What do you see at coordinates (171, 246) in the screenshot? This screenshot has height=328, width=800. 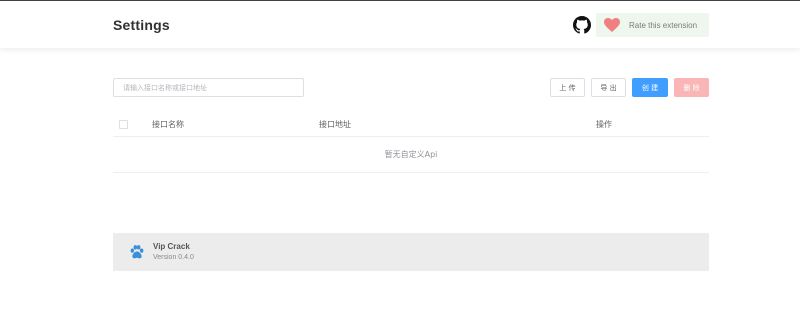 I see `footer-app-name: Vip Crack` at bounding box center [171, 246].